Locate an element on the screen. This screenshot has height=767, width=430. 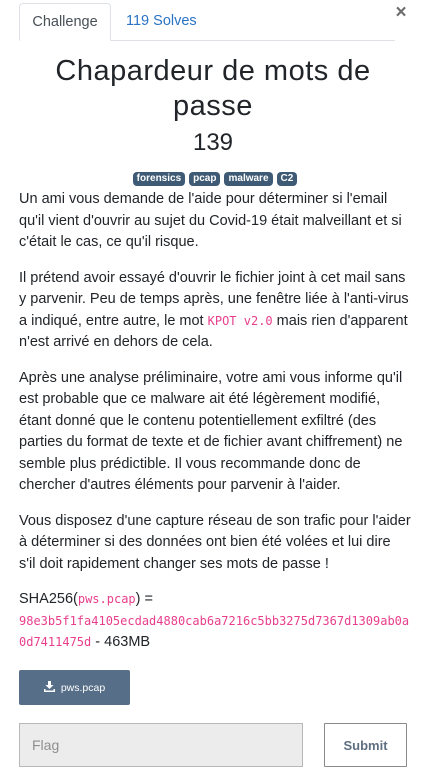
tag-pcap: pcap is located at coordinates (205, 179).